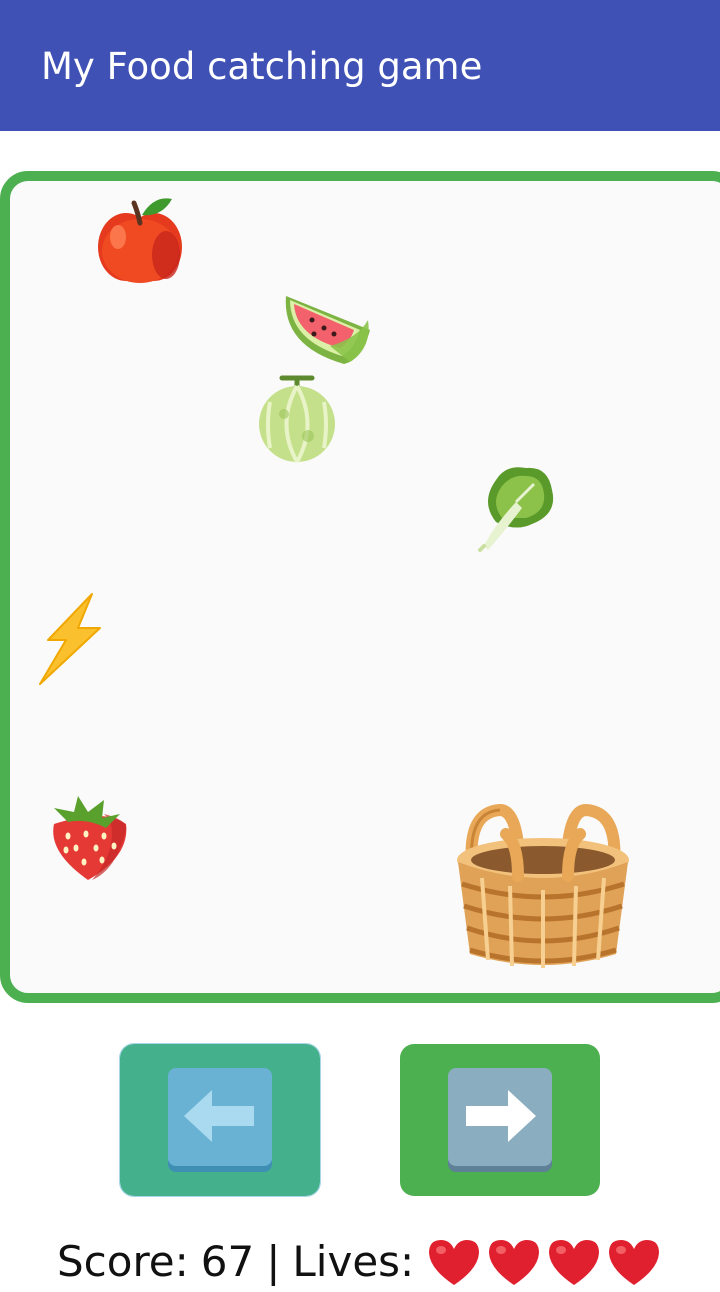  I want to click on status-bar: Score: 67 | Lives:, so click(361, 1262).